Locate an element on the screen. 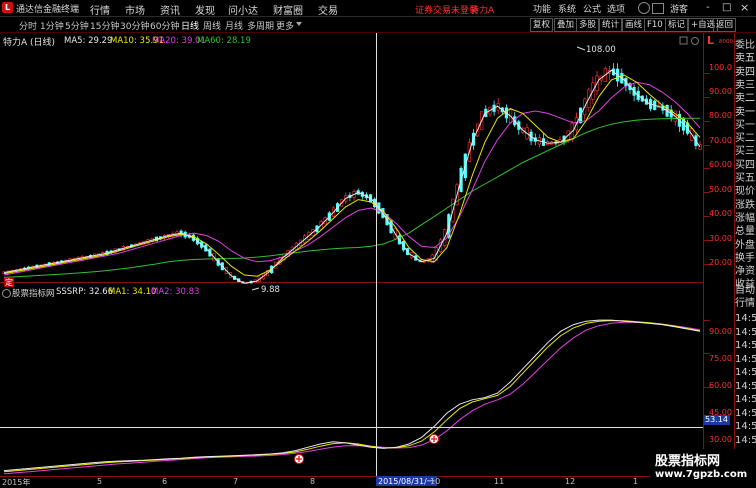  y-tick-label: 100.0 is located at coordinates (720, 67).